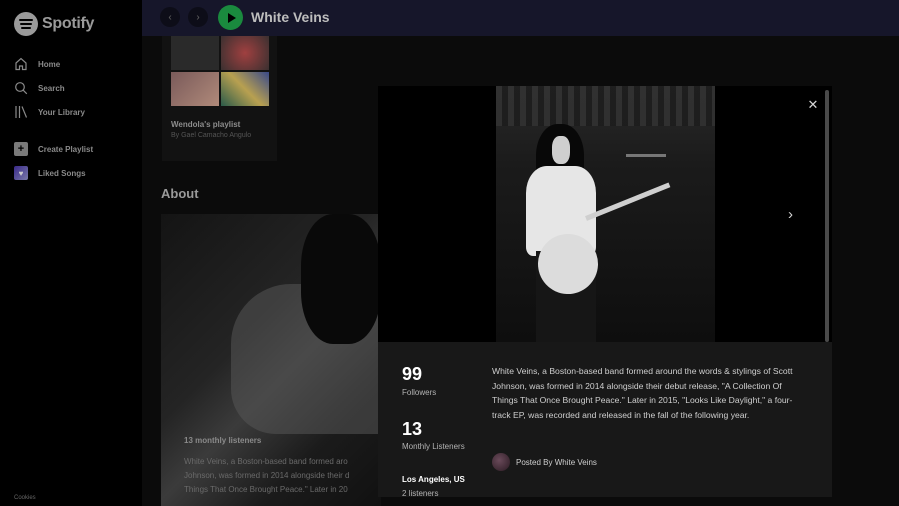  Describe the element at coordinates (62, 173) in the screenshot. I see `sidebar-item-label: Liked Songs` at that location.